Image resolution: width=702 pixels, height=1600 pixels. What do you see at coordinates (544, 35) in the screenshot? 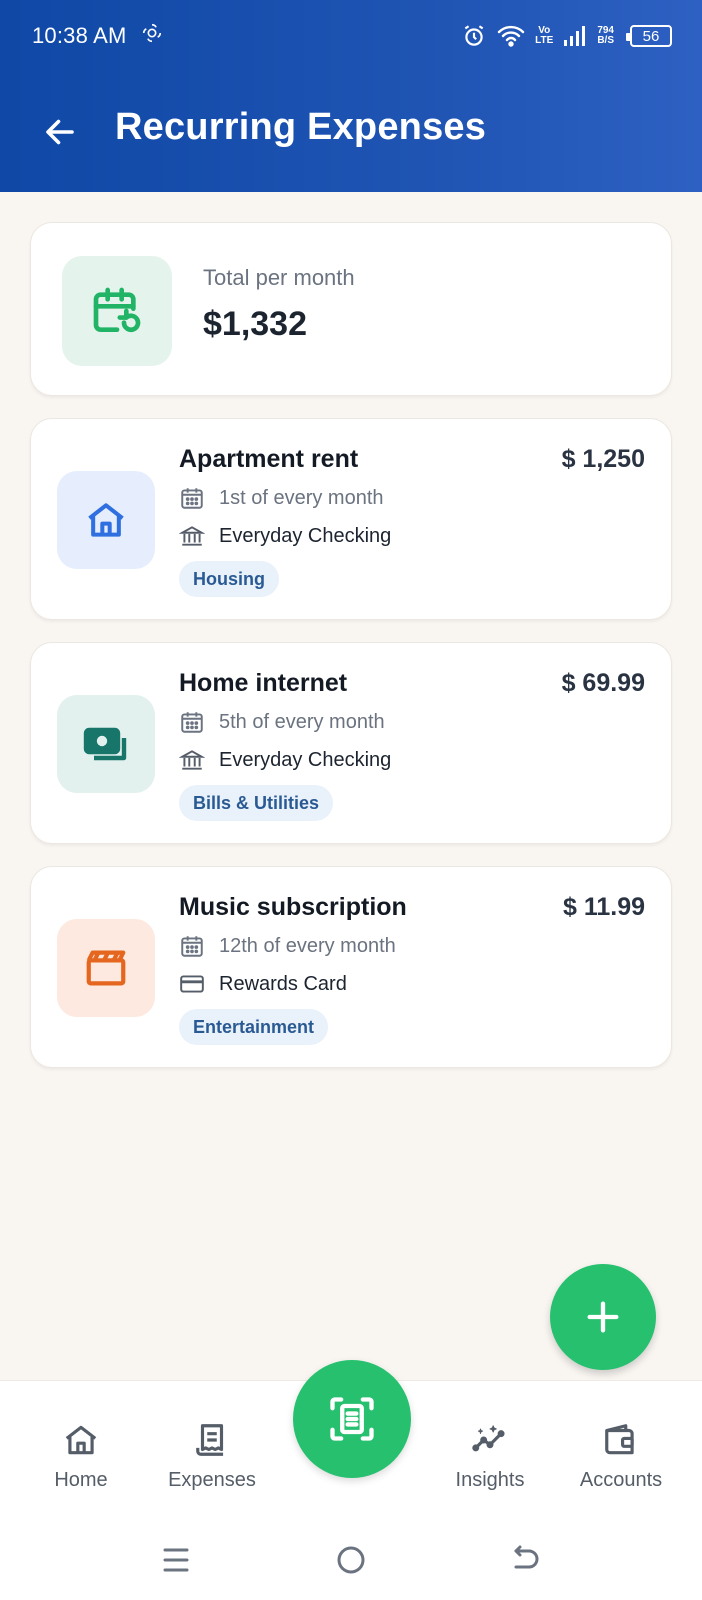
I see `volte-indicator: Vo LTE` at bounding box center [544, 35].